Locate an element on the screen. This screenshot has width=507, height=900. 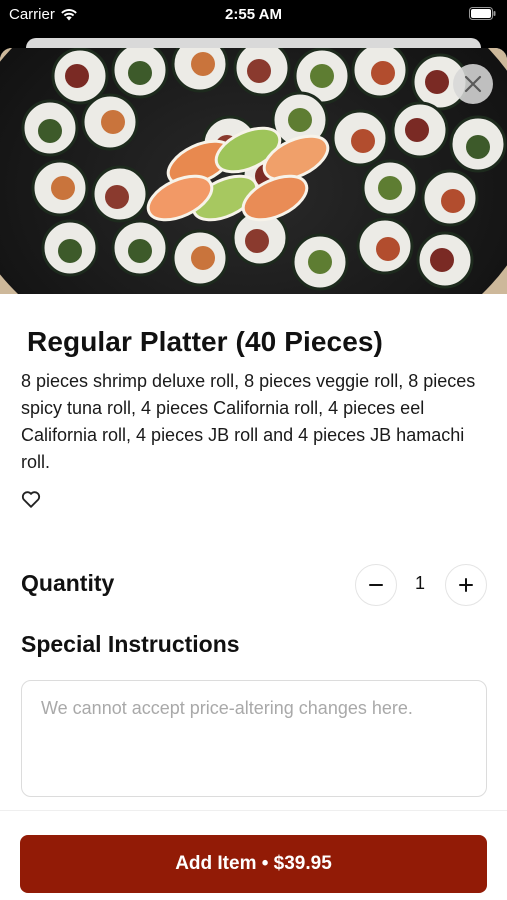
minus-icon is located at coordinates (376, 585).